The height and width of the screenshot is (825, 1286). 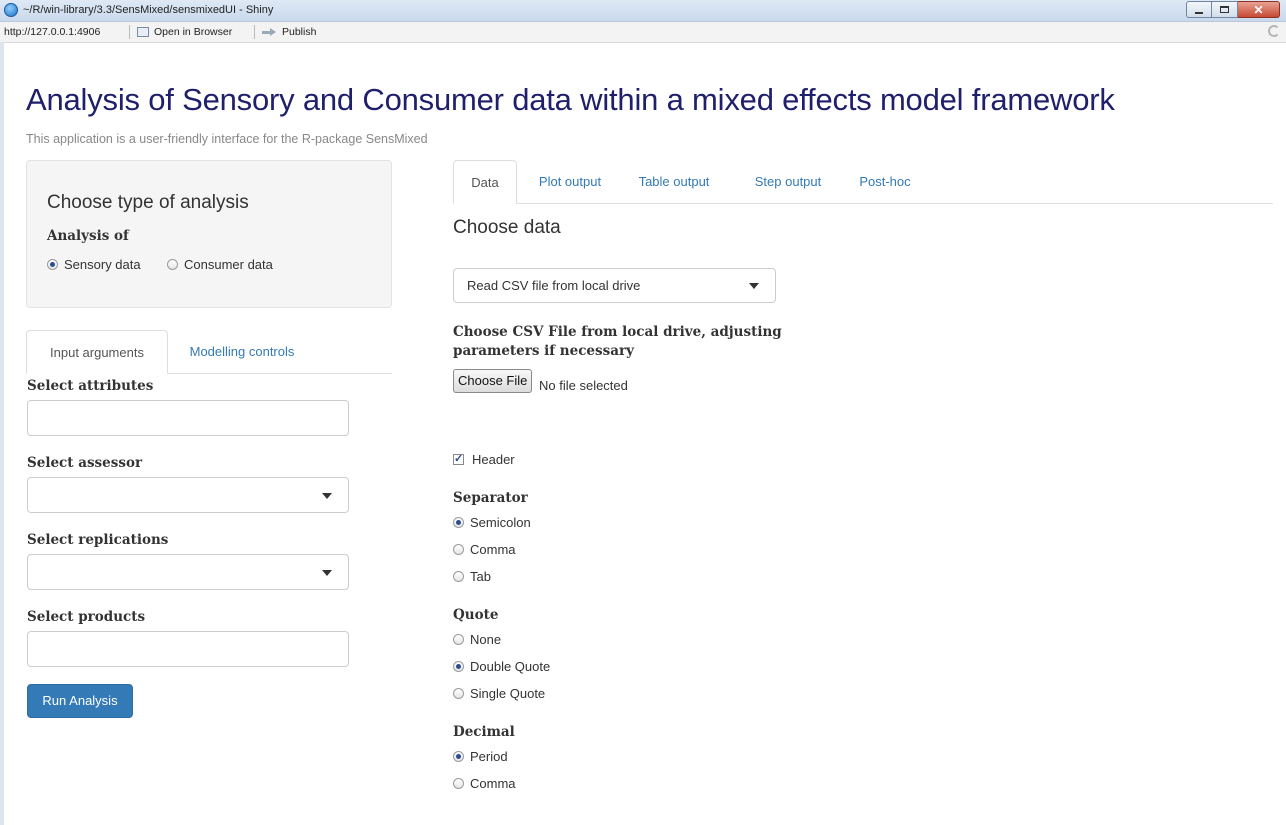 I want to click on radio-separator-comma: Comma, so click(x=484, y=549).